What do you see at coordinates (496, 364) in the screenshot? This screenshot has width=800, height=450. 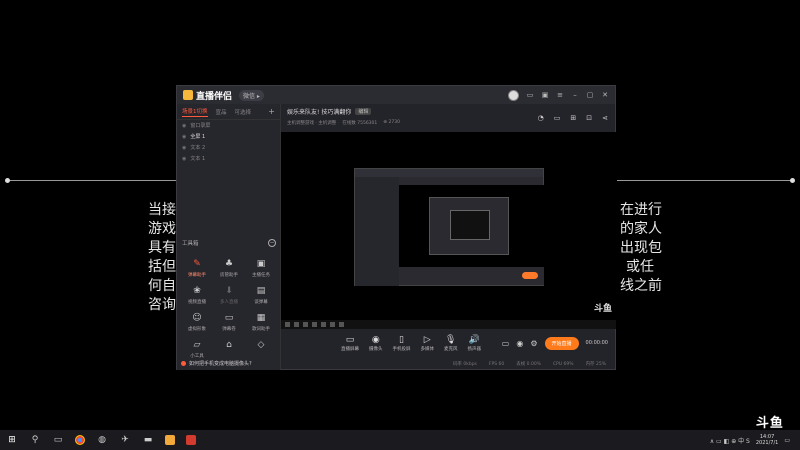 I see `status-fps: FPS 60` at bounding box center [496, 364].